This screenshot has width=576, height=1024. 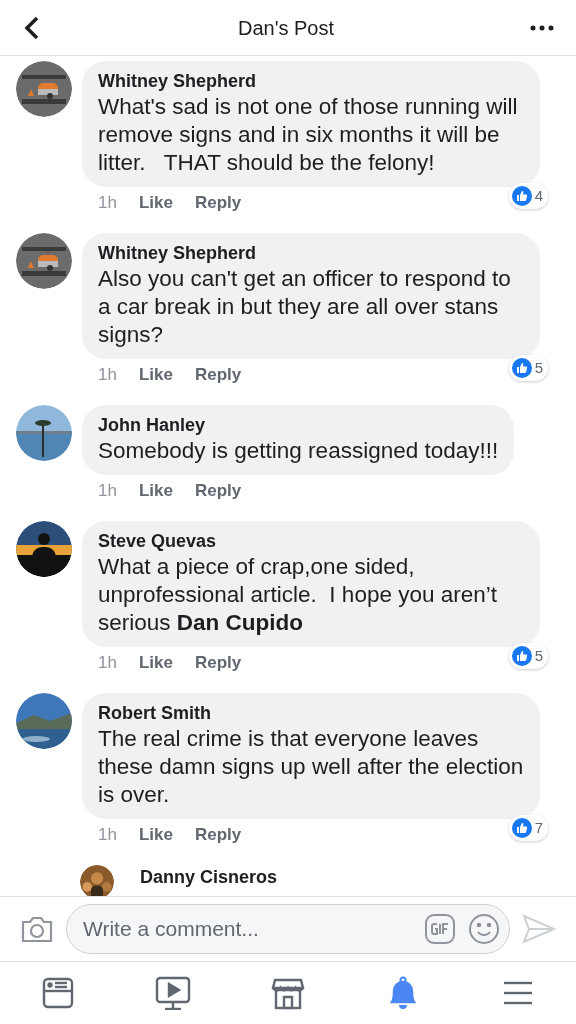 What do you see at coordinates (286, 28) in the screenshot?
I see `page-title: Dan's Post` at bounding box center [286, 28].